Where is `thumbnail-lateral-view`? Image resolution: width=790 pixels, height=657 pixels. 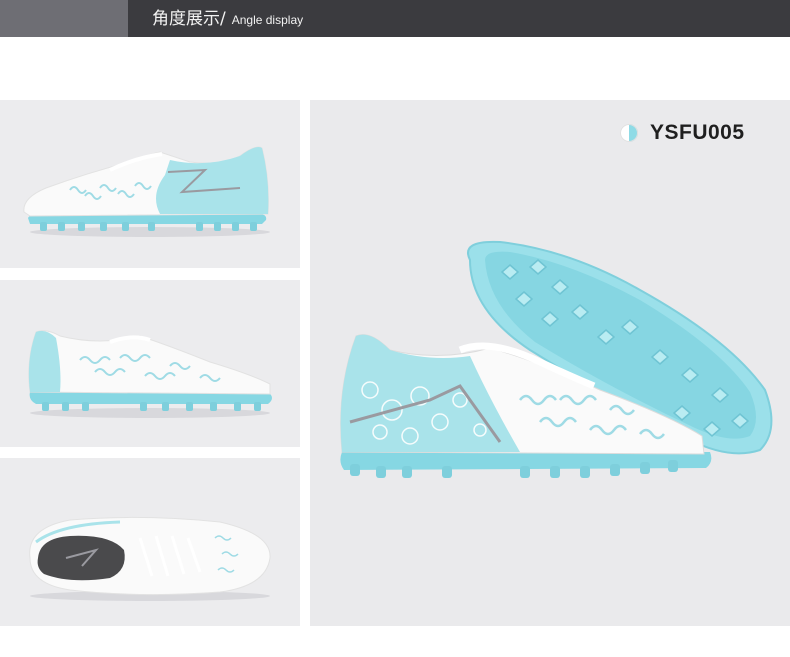 thumbnail-lateral-view is located at coordinates (150, 184).